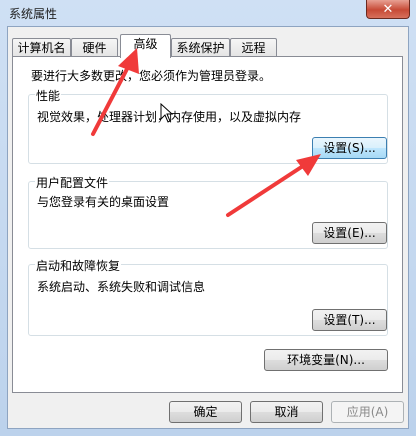 Image resolution: width=416 pixels, height=436 pixels. Describe the element at coordinates (167, 113) in the screenshot. I see `mouse-cursor-icon` at that location.